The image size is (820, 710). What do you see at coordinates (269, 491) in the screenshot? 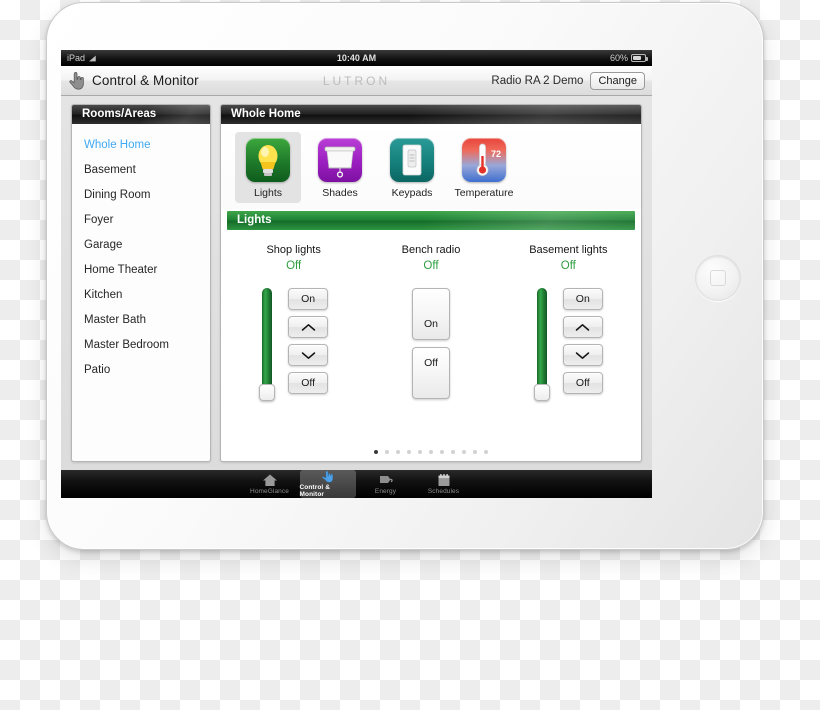
I see `tab-label: HomeGlance` at bounding box center [269, 491].